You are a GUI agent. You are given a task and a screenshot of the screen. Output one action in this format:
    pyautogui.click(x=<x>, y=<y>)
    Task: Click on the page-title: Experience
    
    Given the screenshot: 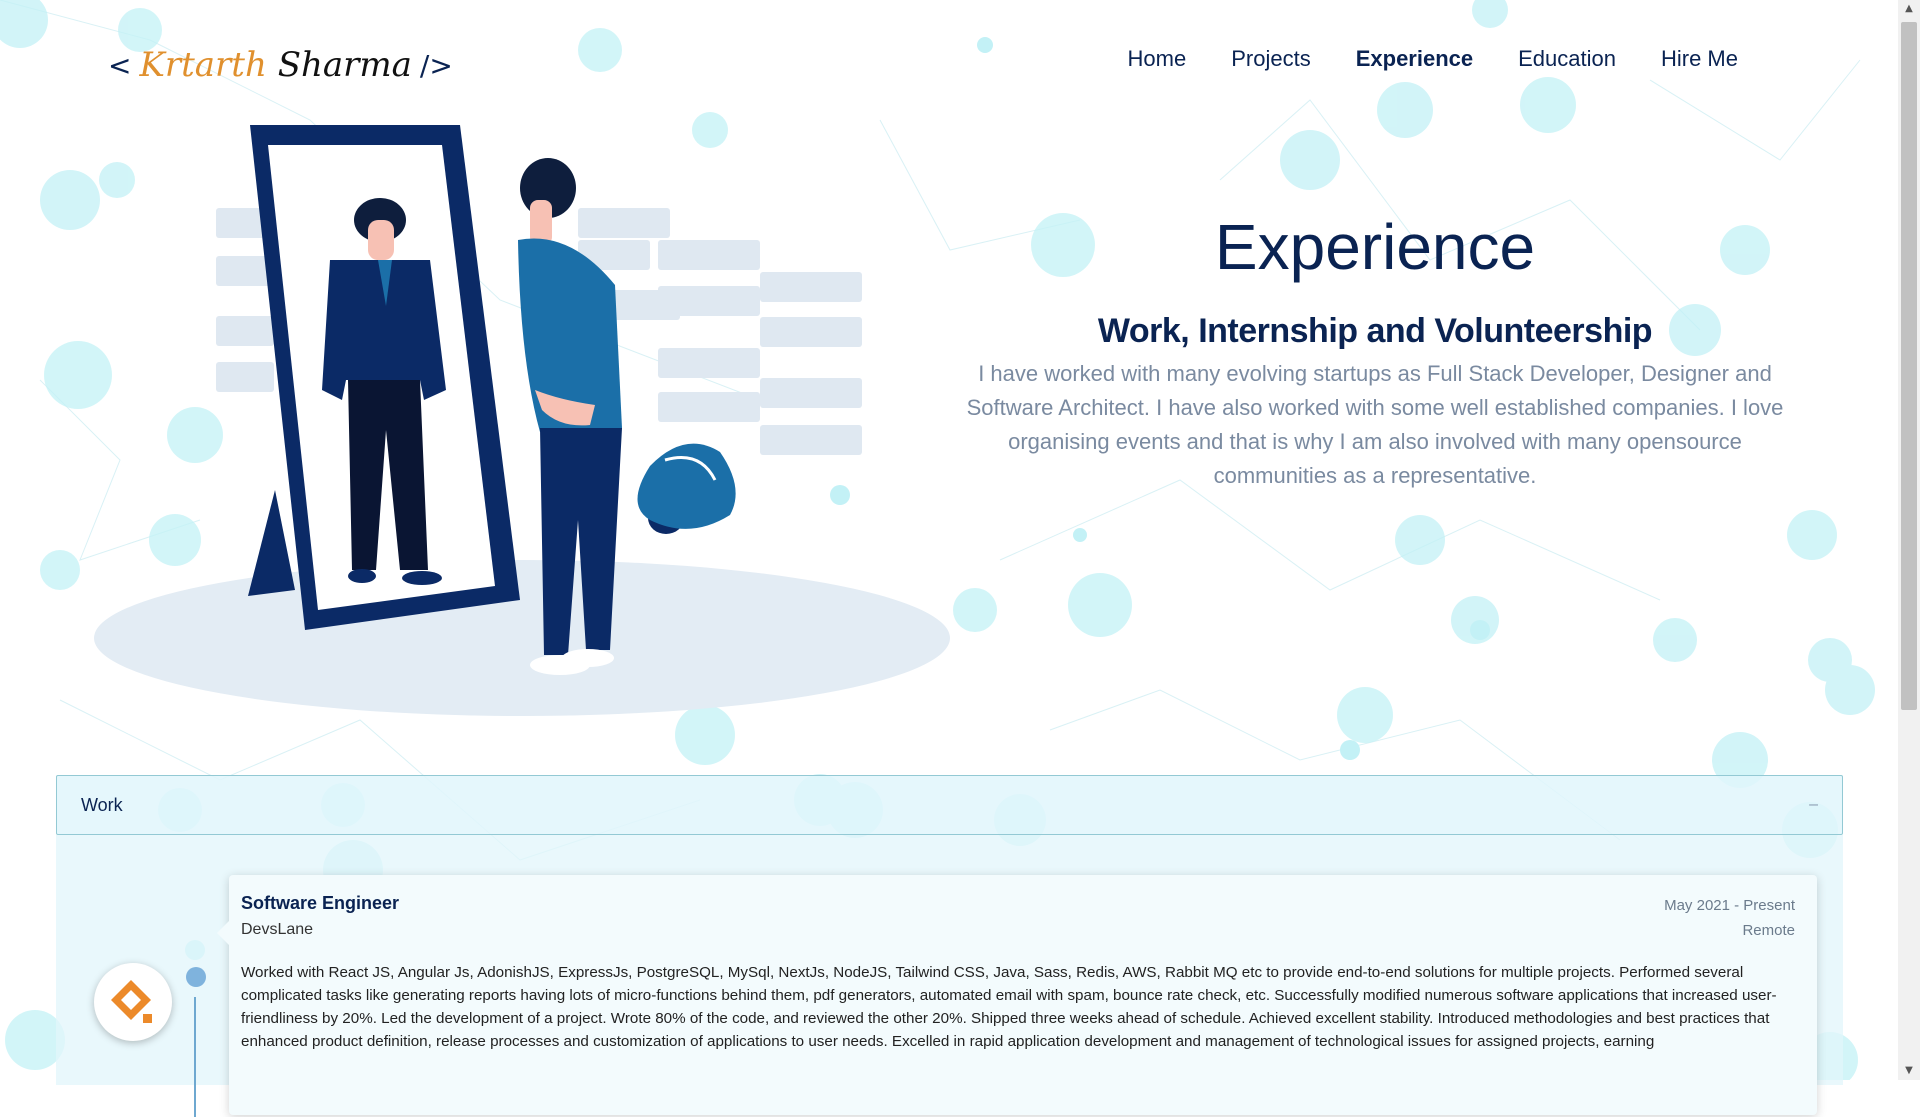 What is the action you would take?
    pyautogui.click(x=1375, y=247)
    